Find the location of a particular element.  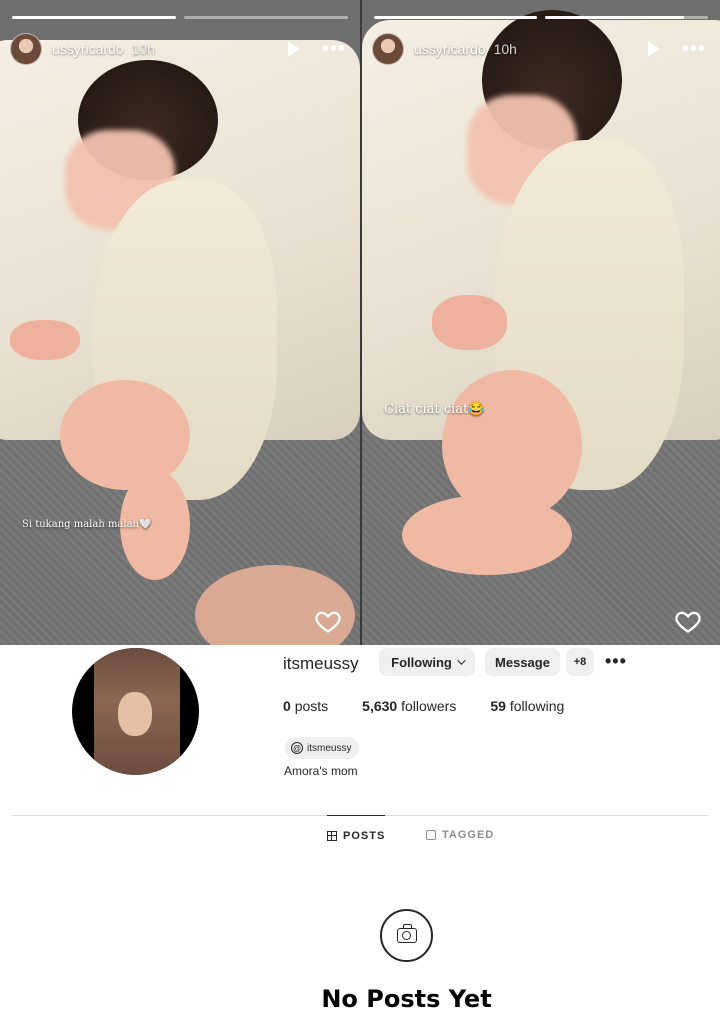

threads-badge: @ itsmeussy is located at coordinates (322, 748).